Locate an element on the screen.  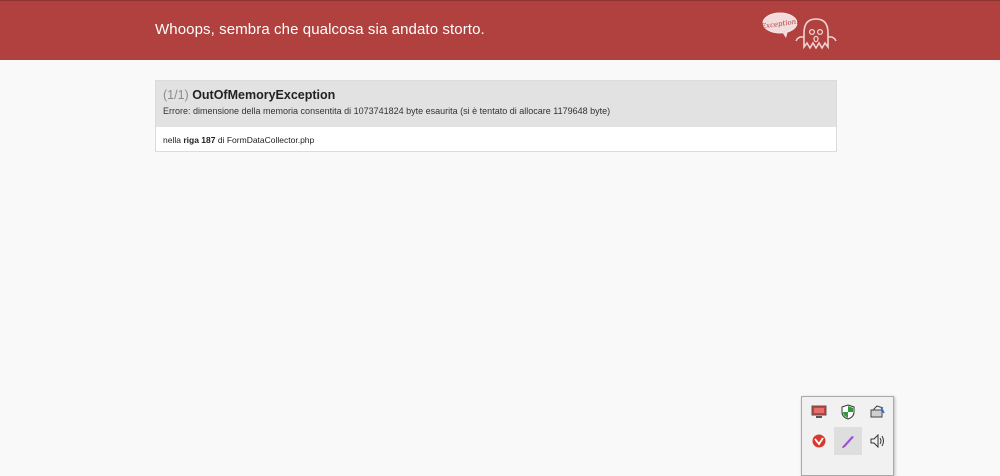
location-line: riga 187 is located at coordinates (199, 140).